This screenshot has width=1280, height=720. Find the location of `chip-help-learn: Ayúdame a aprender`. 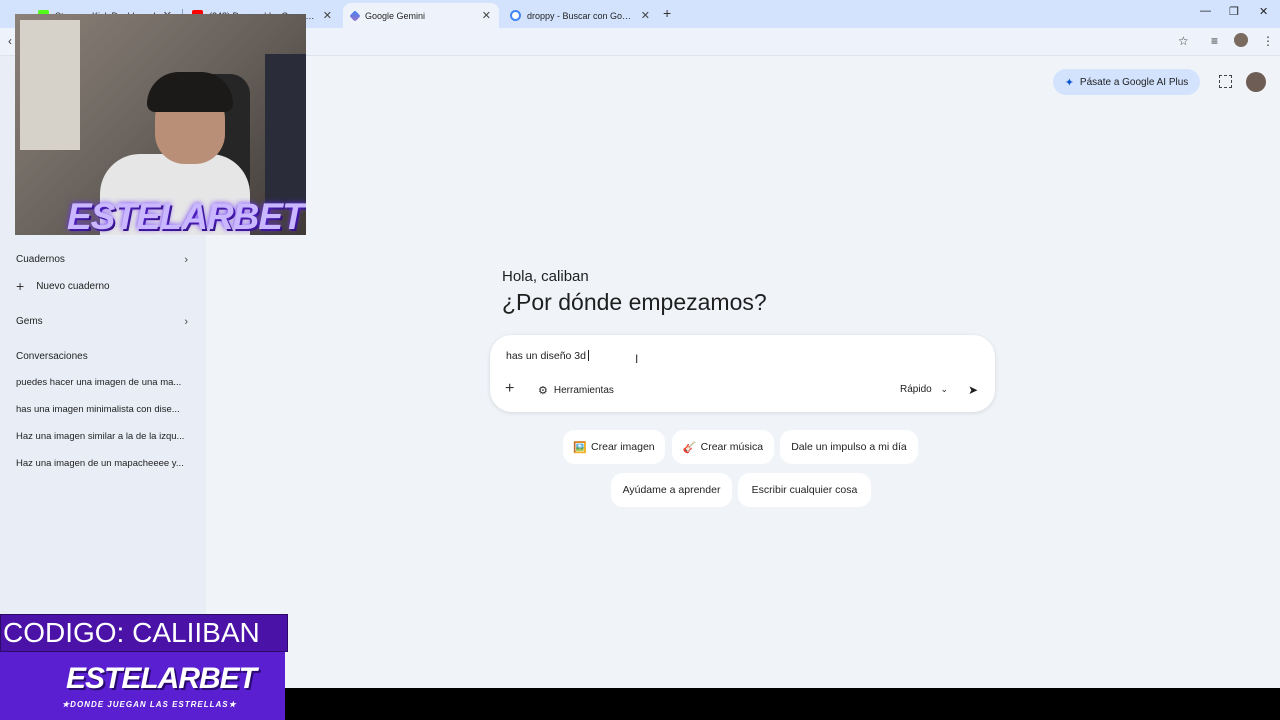

chip-help-learn: Ayúdame a aprender is located at coordinates (671, 490).